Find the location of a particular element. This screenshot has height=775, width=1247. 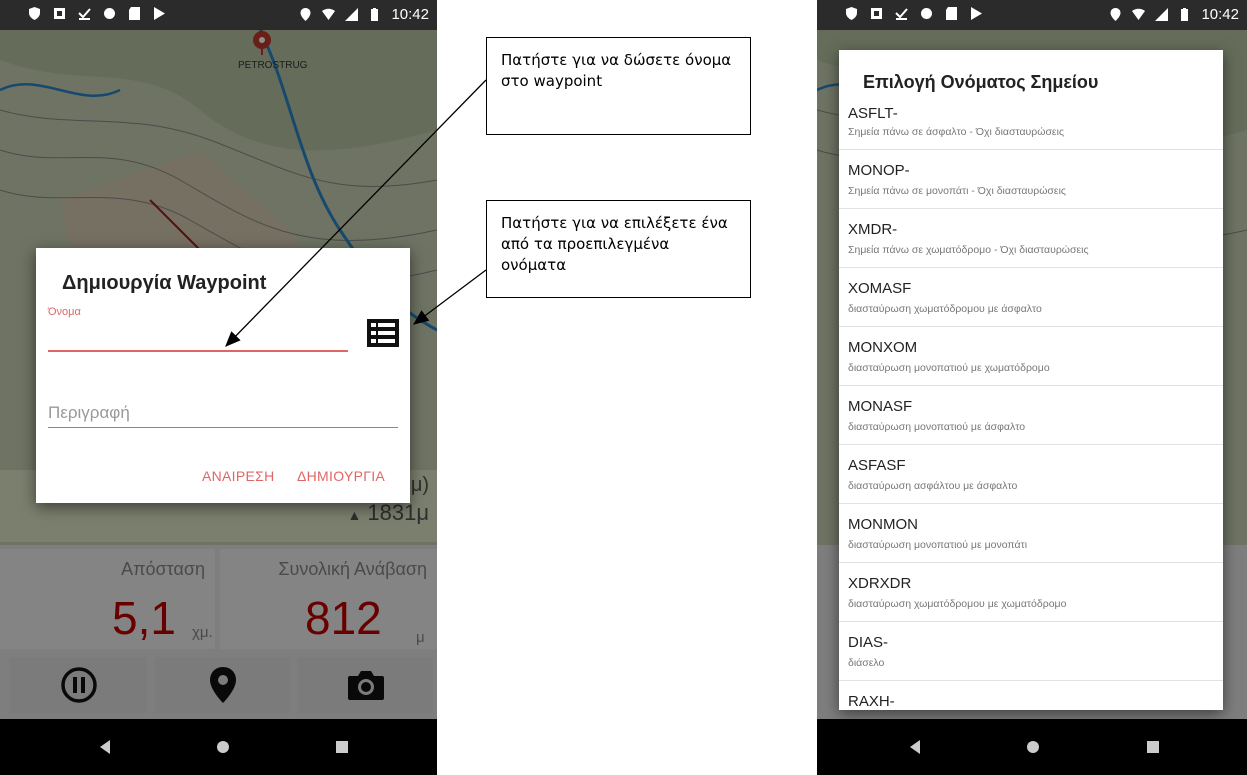

list-item: ASFASF διασταύρωση ασφάλτου με άσφαλτο is located at coordinates (1031, 474).